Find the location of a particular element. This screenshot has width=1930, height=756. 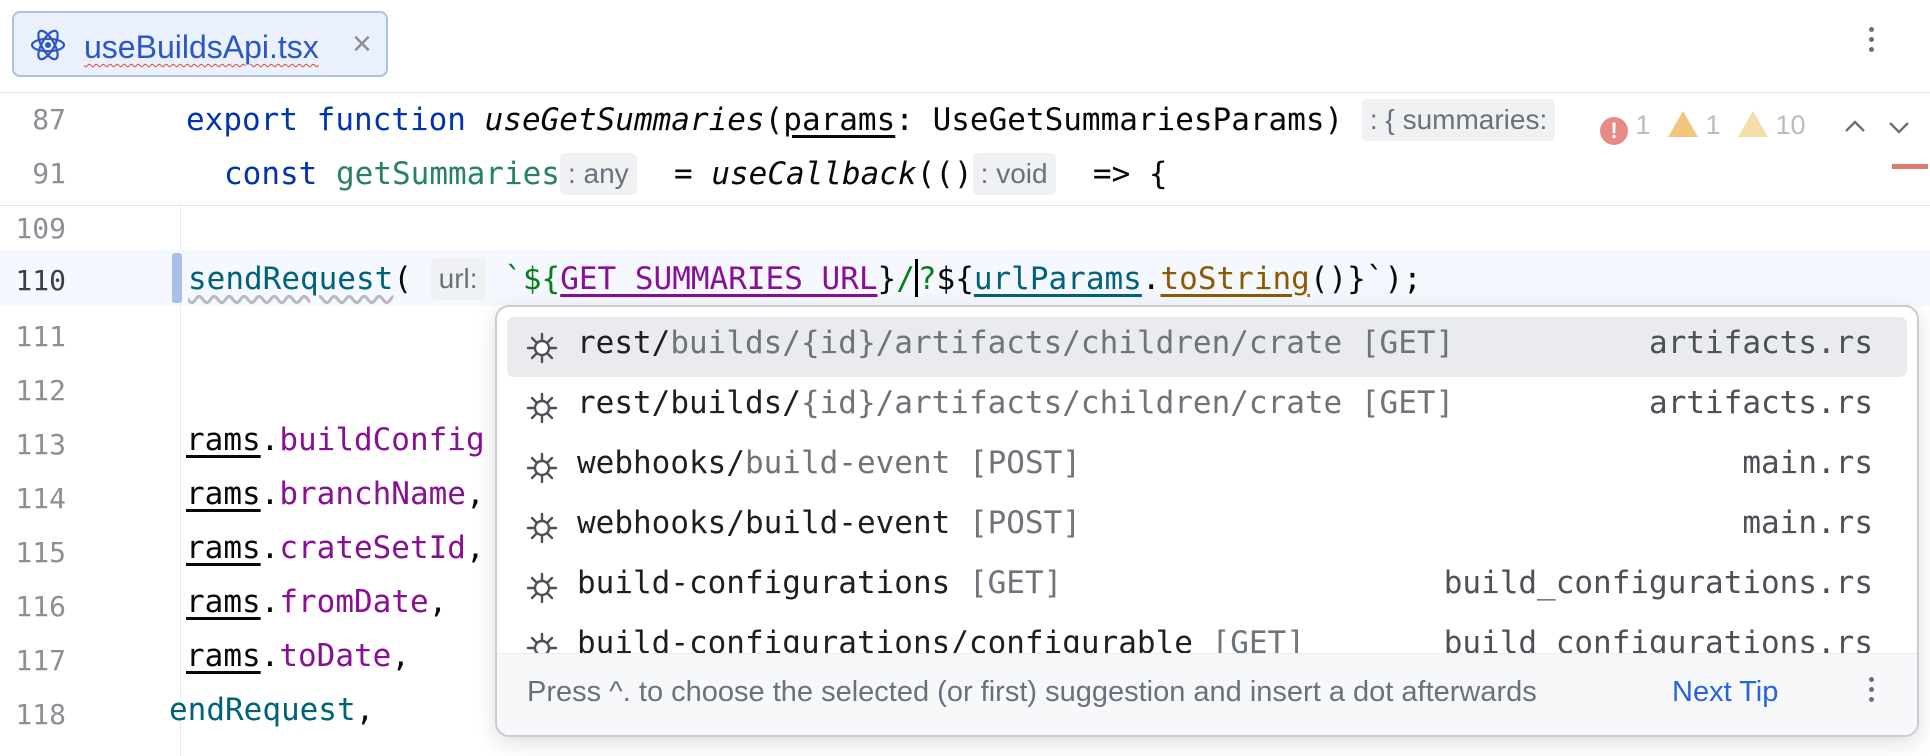

type-hint: : void is located at coordinates (1014, 174).